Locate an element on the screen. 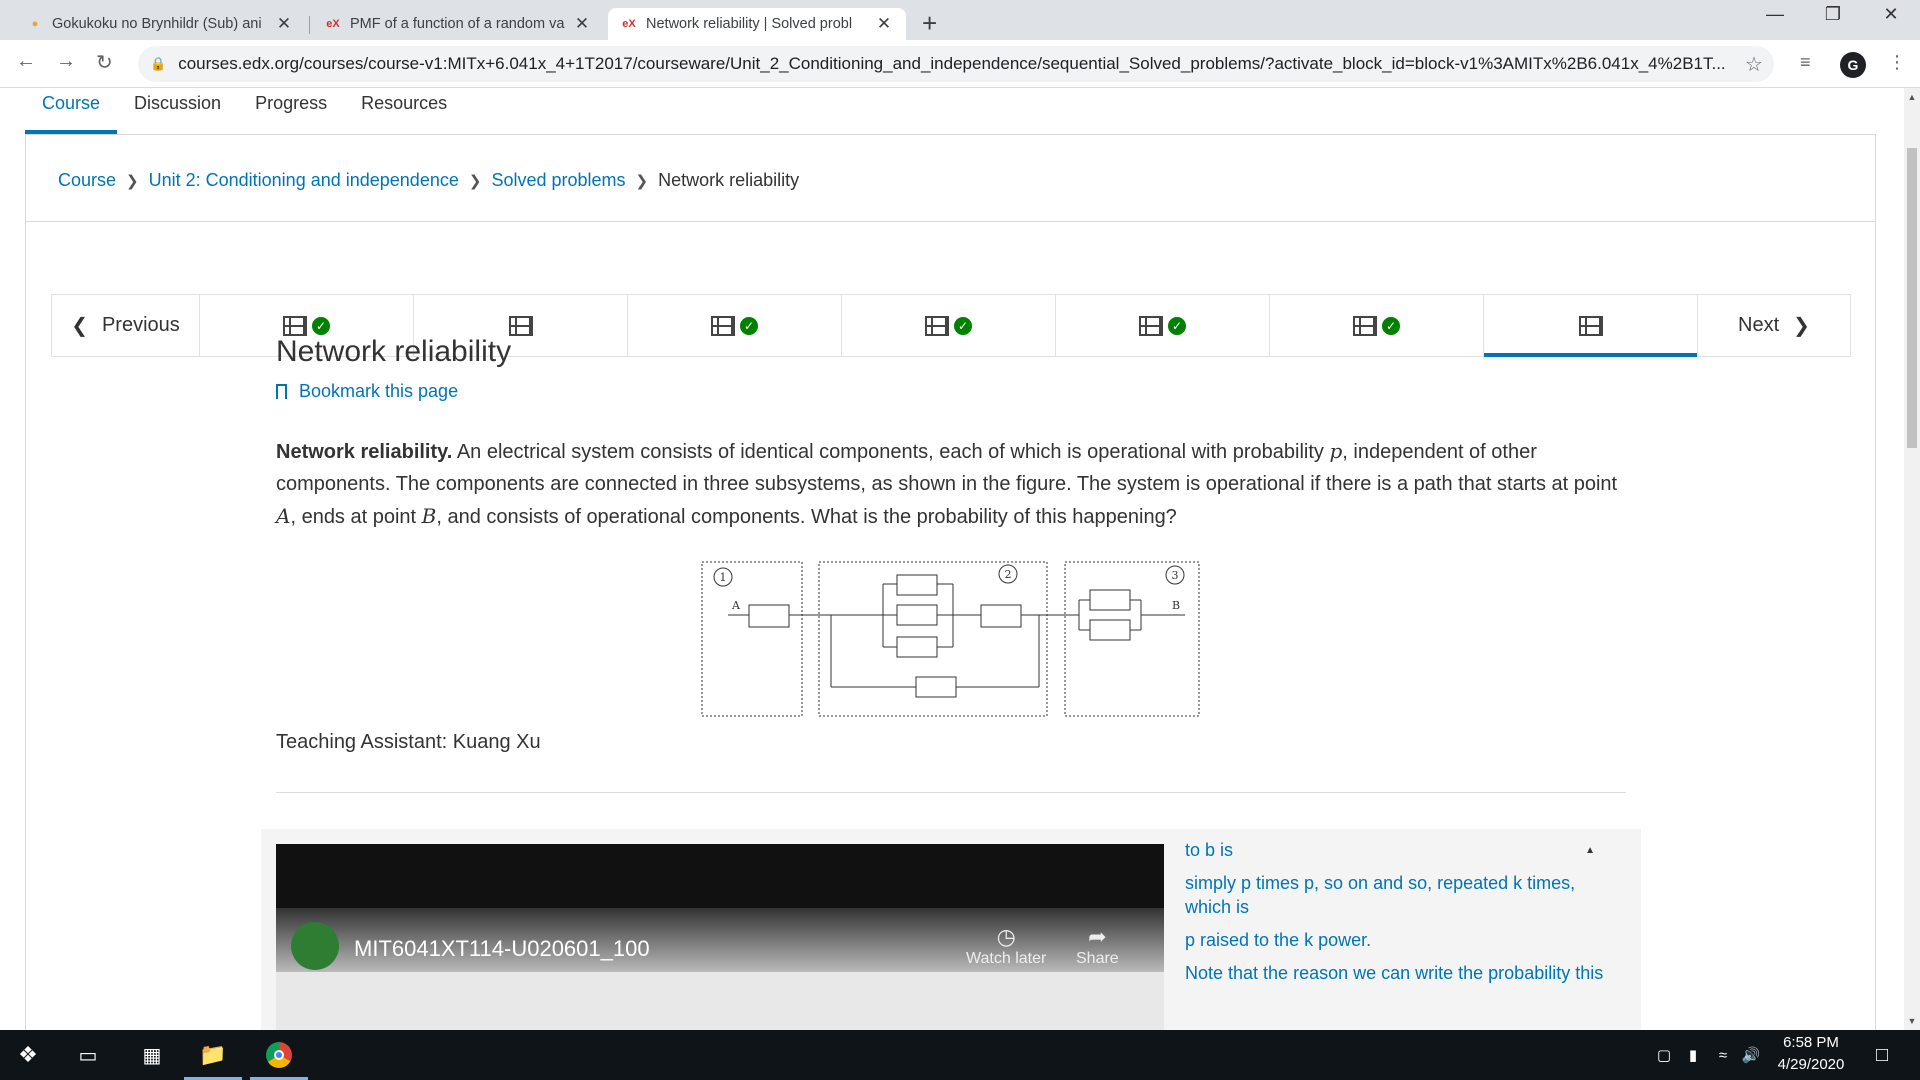 This screenshot has width=1920, height=1080. close-window-button: ✕ is located at coordinates (1891, 14).